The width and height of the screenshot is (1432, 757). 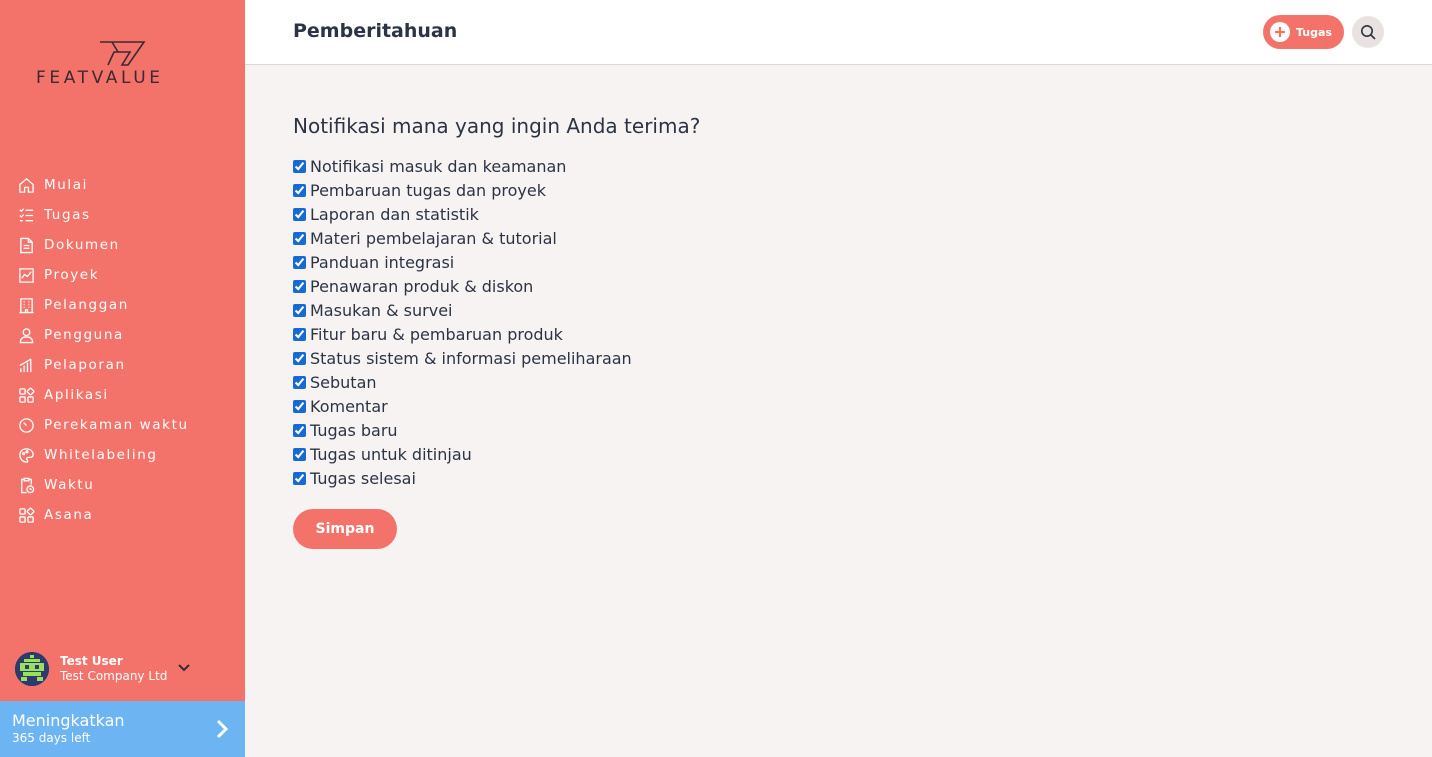 I want to click on sidebar-item-aplikasi: Aplikasi, so click(x=122, y=395).